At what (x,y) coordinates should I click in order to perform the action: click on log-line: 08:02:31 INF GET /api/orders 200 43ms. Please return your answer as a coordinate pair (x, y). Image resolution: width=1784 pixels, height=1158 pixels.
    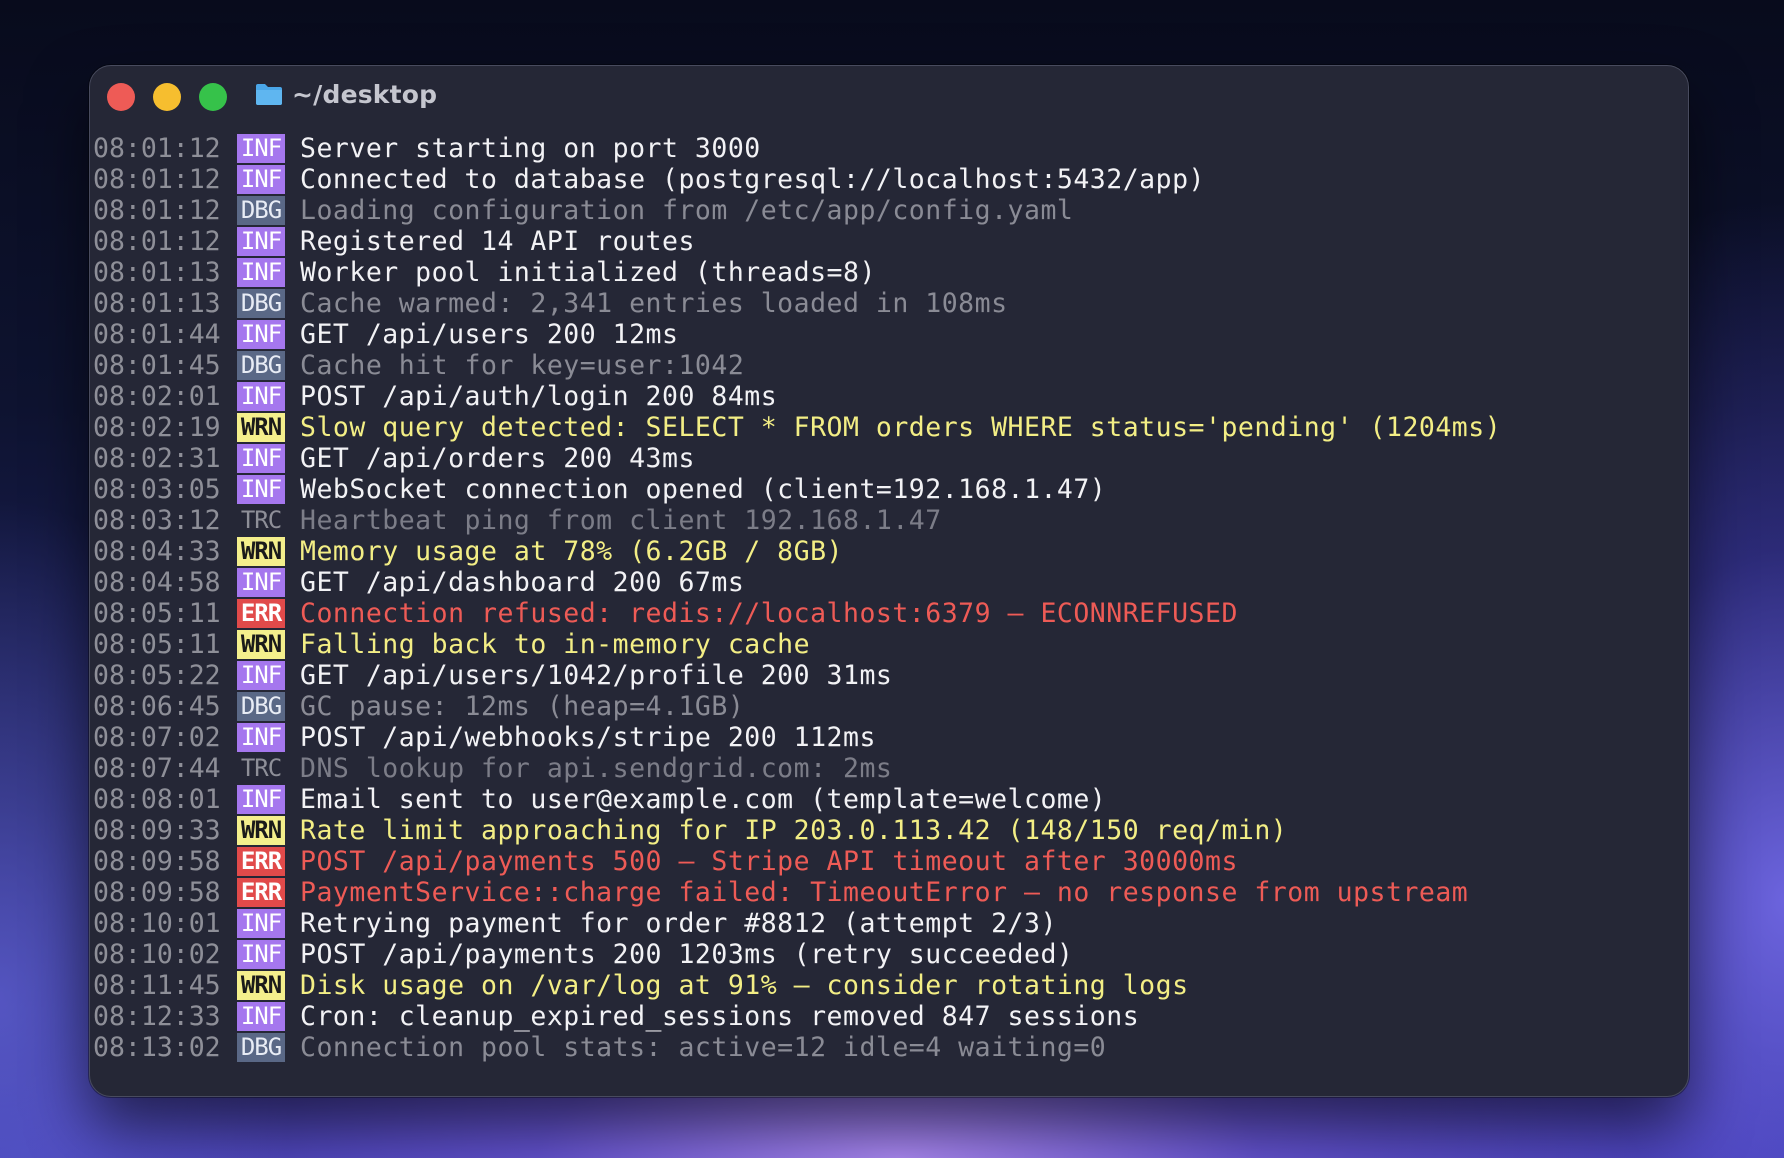
    Looking at the image, I should click on (883, 458).